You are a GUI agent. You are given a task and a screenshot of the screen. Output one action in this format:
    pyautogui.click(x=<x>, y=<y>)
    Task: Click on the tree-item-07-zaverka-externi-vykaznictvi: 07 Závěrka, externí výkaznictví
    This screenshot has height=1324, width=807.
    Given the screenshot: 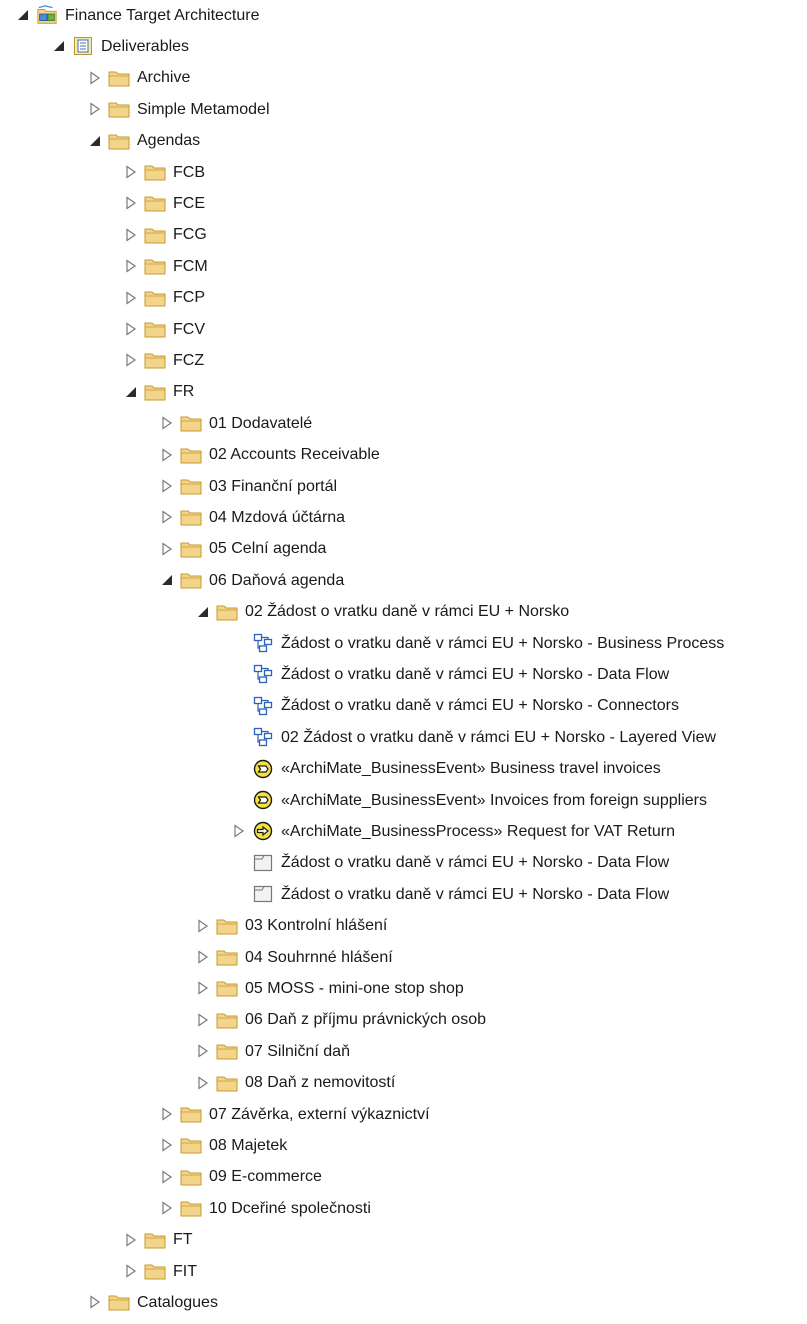 What is the action you would take?
    pyautogui.click(x=295, y=1114)
    